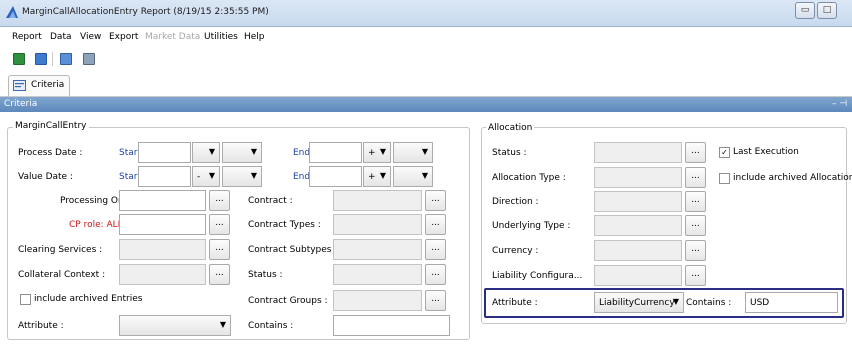 The image size is (852, 344). Describe the element at coordinates (515, 303) in the screenshot. I see `allocation-attribute-label: Attribute :` at that location.